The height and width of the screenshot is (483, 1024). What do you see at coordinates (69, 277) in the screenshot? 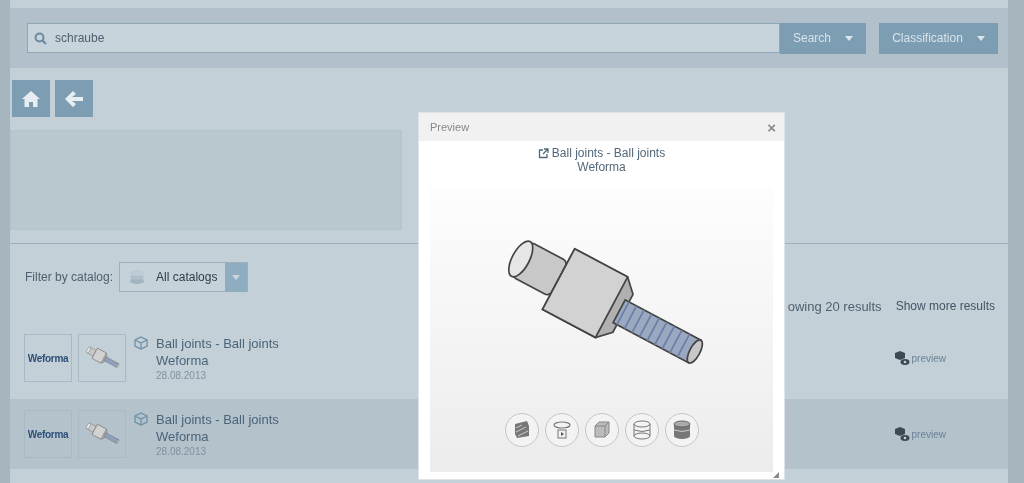
I see `filter-label: Filter by catalog:` at bounding box center [69, 277].